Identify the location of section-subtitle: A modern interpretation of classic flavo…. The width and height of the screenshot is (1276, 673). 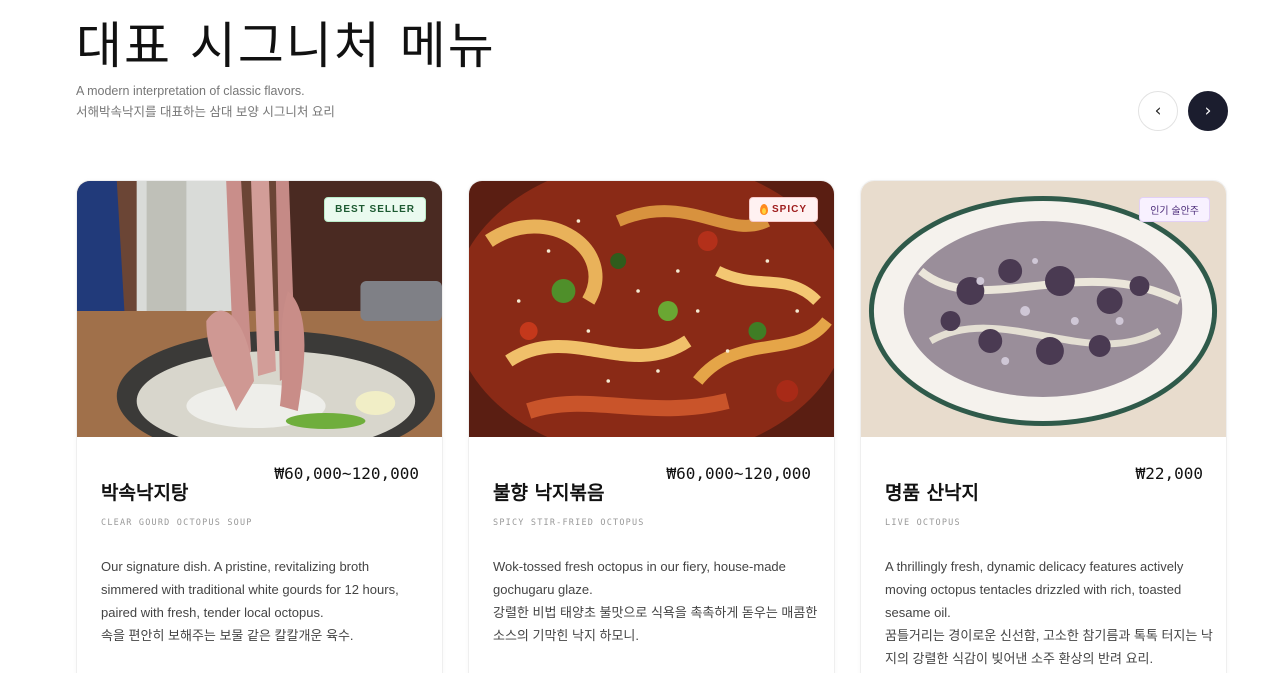
(205, 102).